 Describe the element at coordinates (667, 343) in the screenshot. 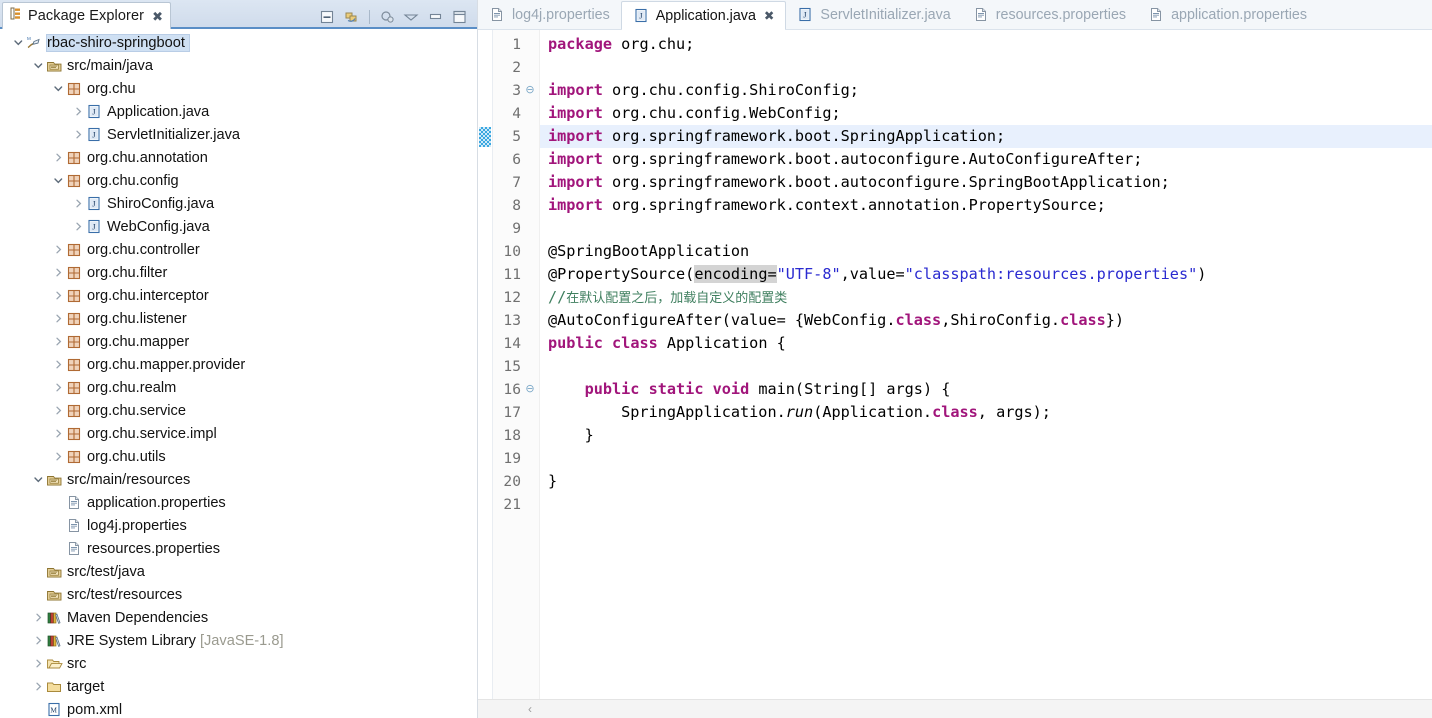

I see `code-line-14: public class Application {` at that location.